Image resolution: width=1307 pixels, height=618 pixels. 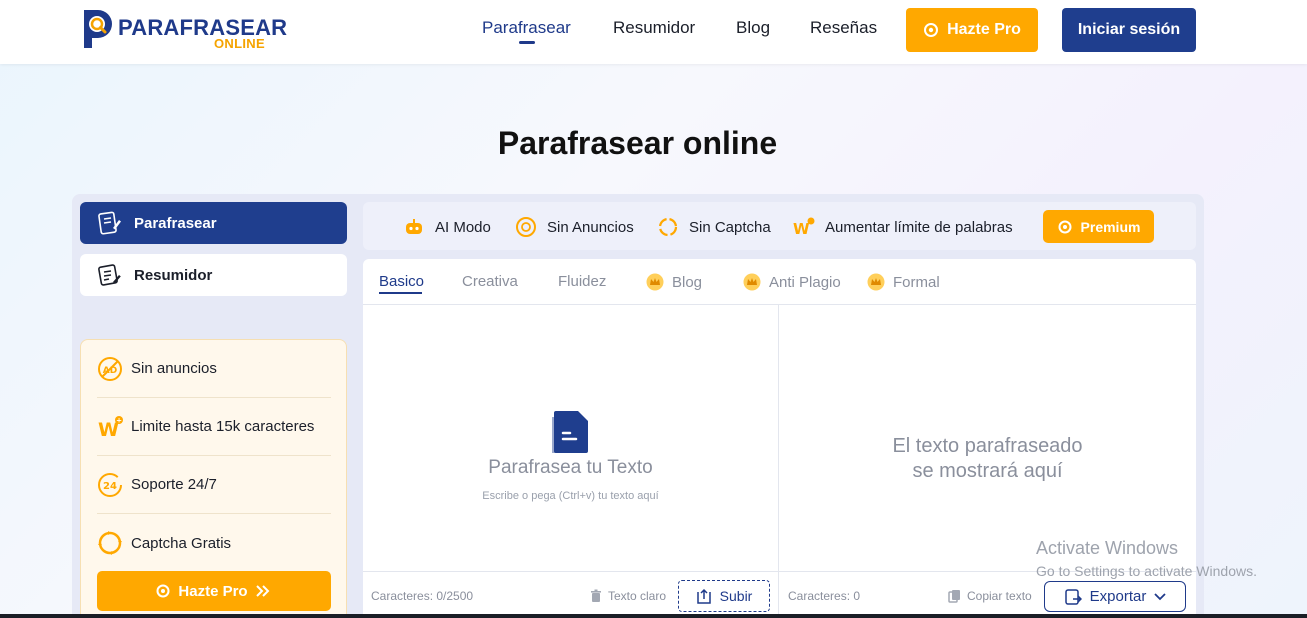 What do you see at coordinates (527, 42) in the screenshot?
I see `nav-active-indicator` at bounding box center [527, 42].